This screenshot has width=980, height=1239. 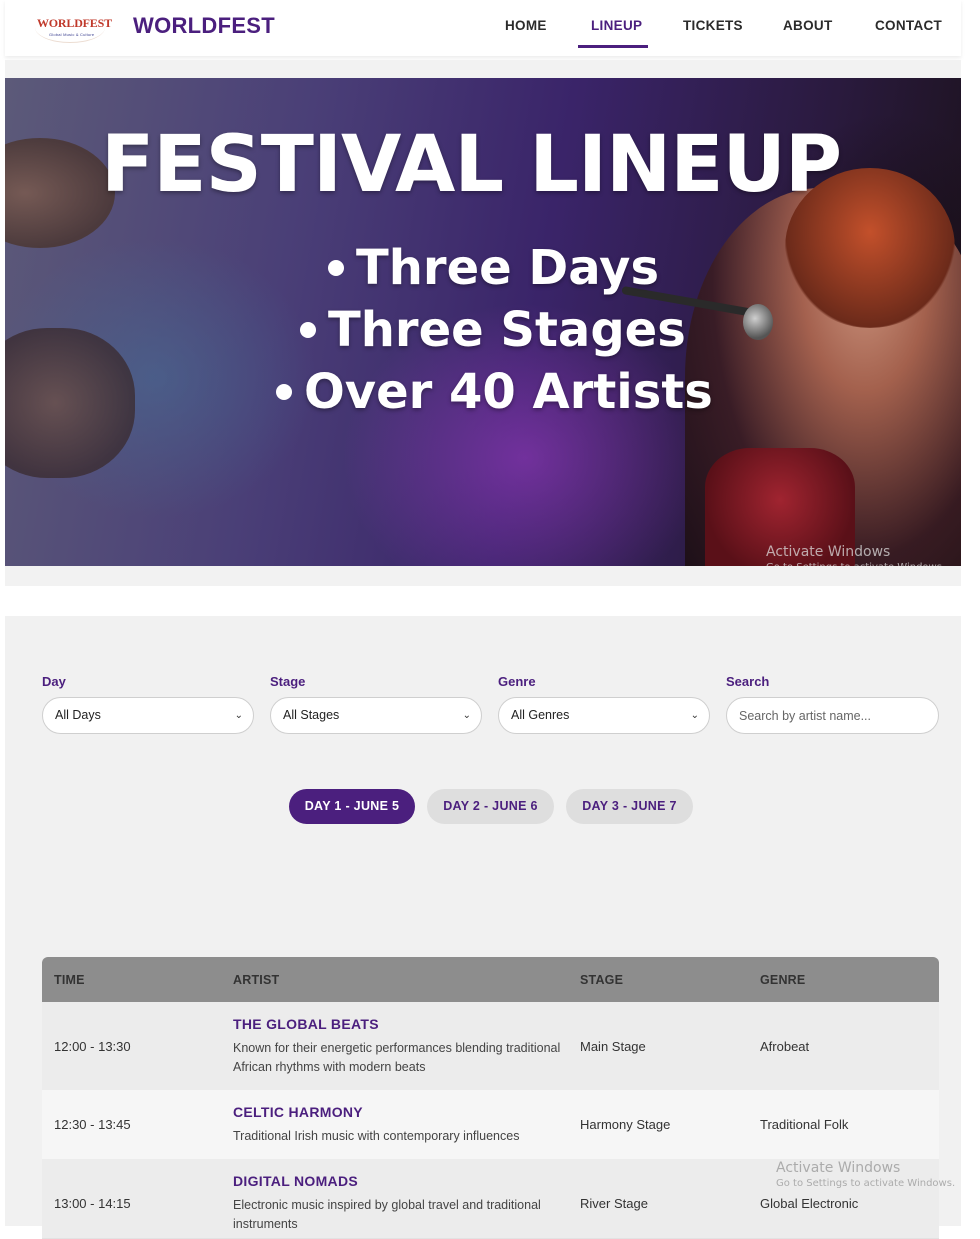 I want to click on brand-name: WORLDFEST, so click(x=204, y=26).